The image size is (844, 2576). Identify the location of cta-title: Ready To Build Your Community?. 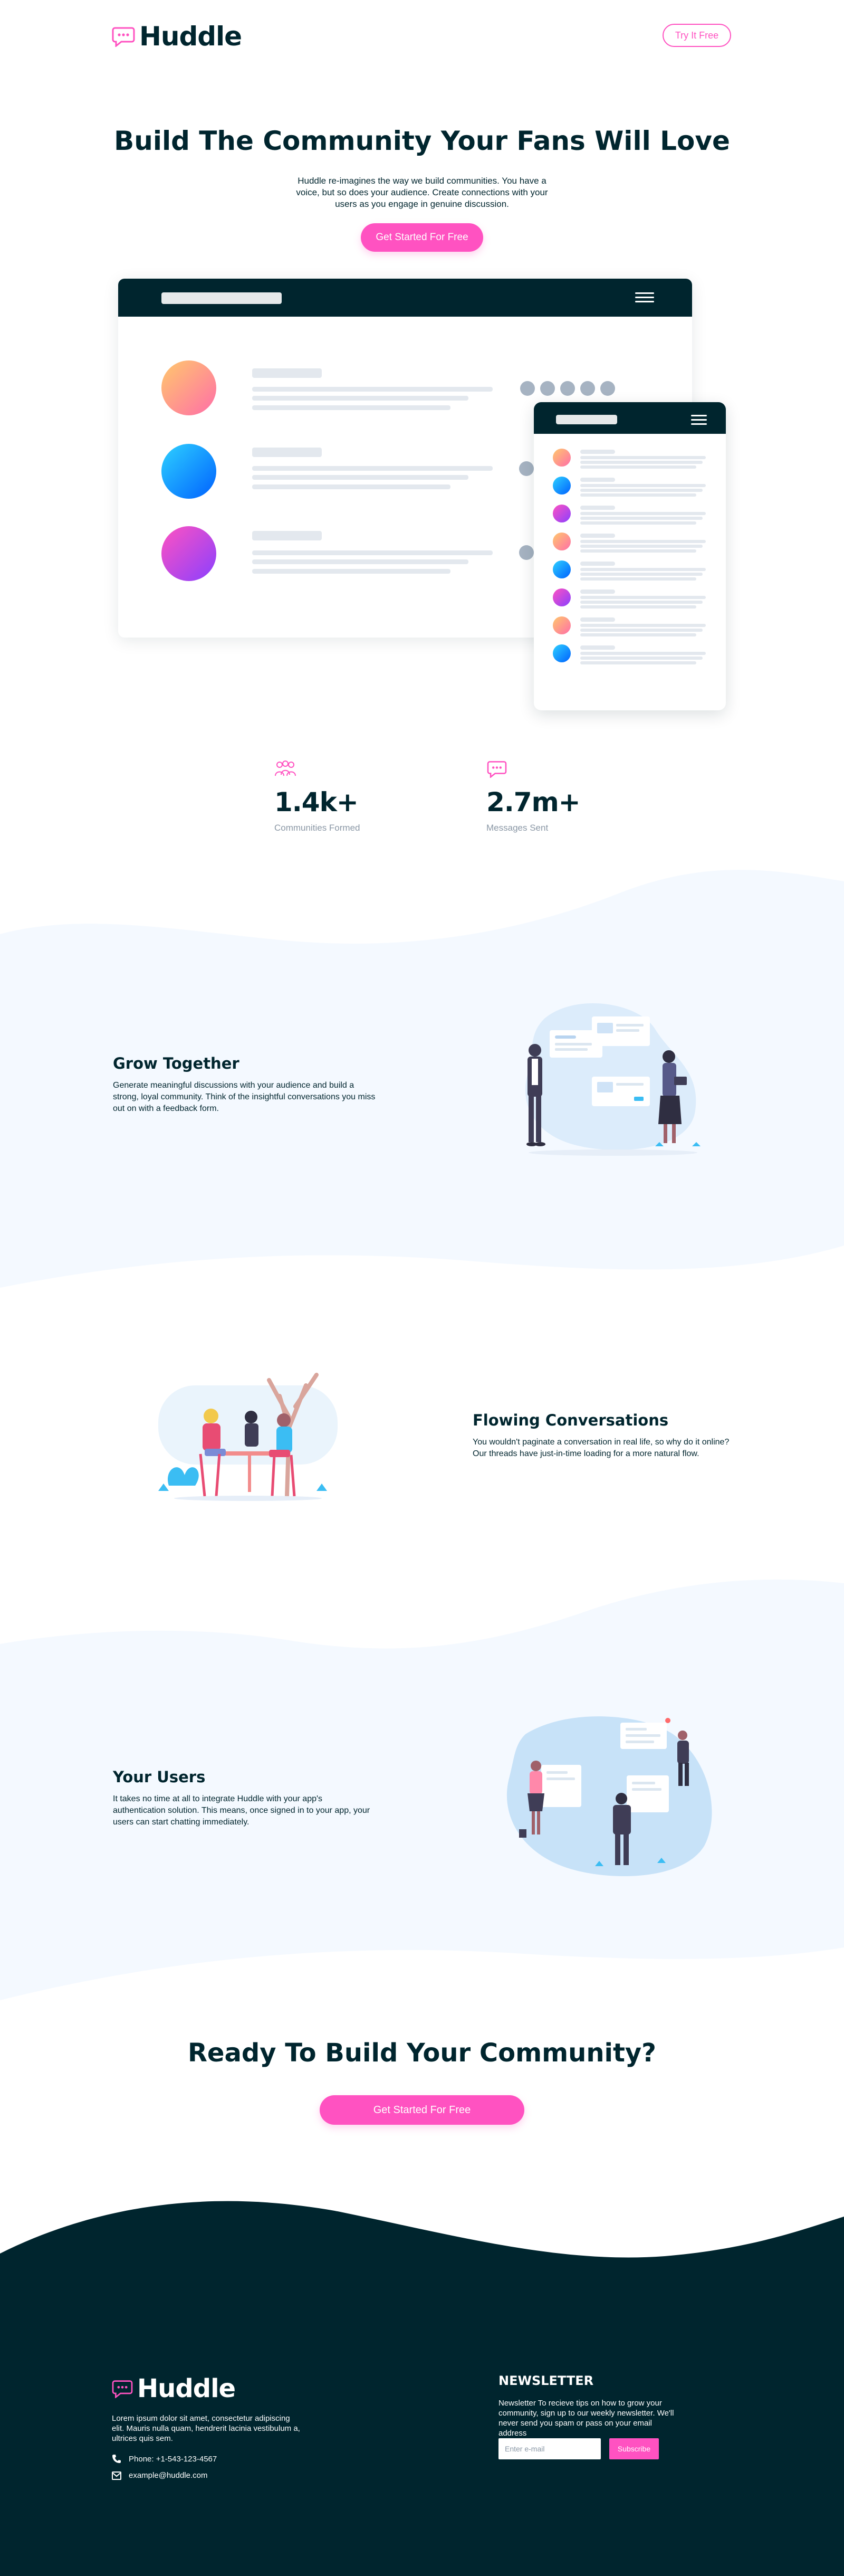
(422, 2053).